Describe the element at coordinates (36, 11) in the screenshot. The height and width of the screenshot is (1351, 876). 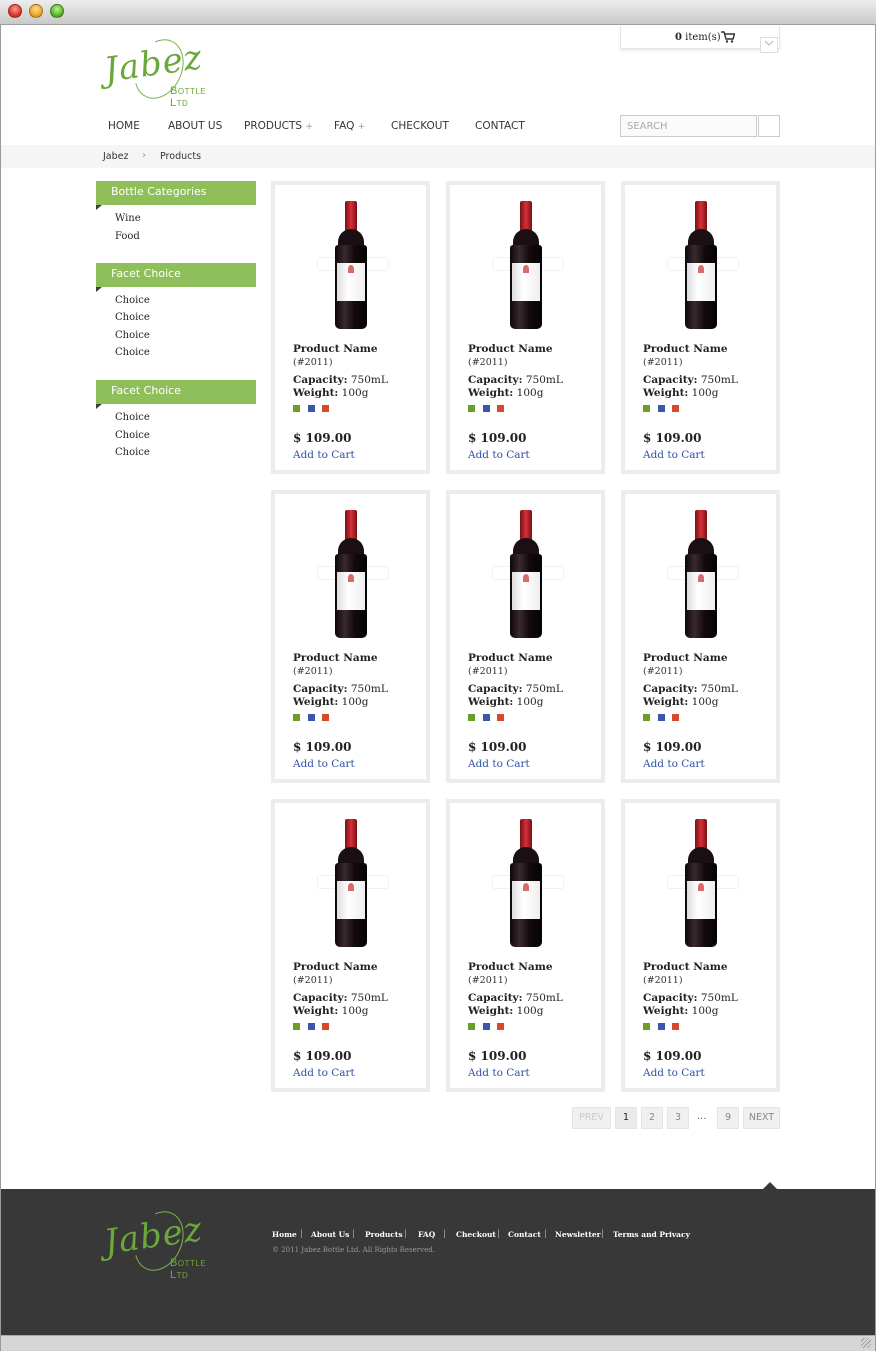
I see `minimize-window-button` at that location.